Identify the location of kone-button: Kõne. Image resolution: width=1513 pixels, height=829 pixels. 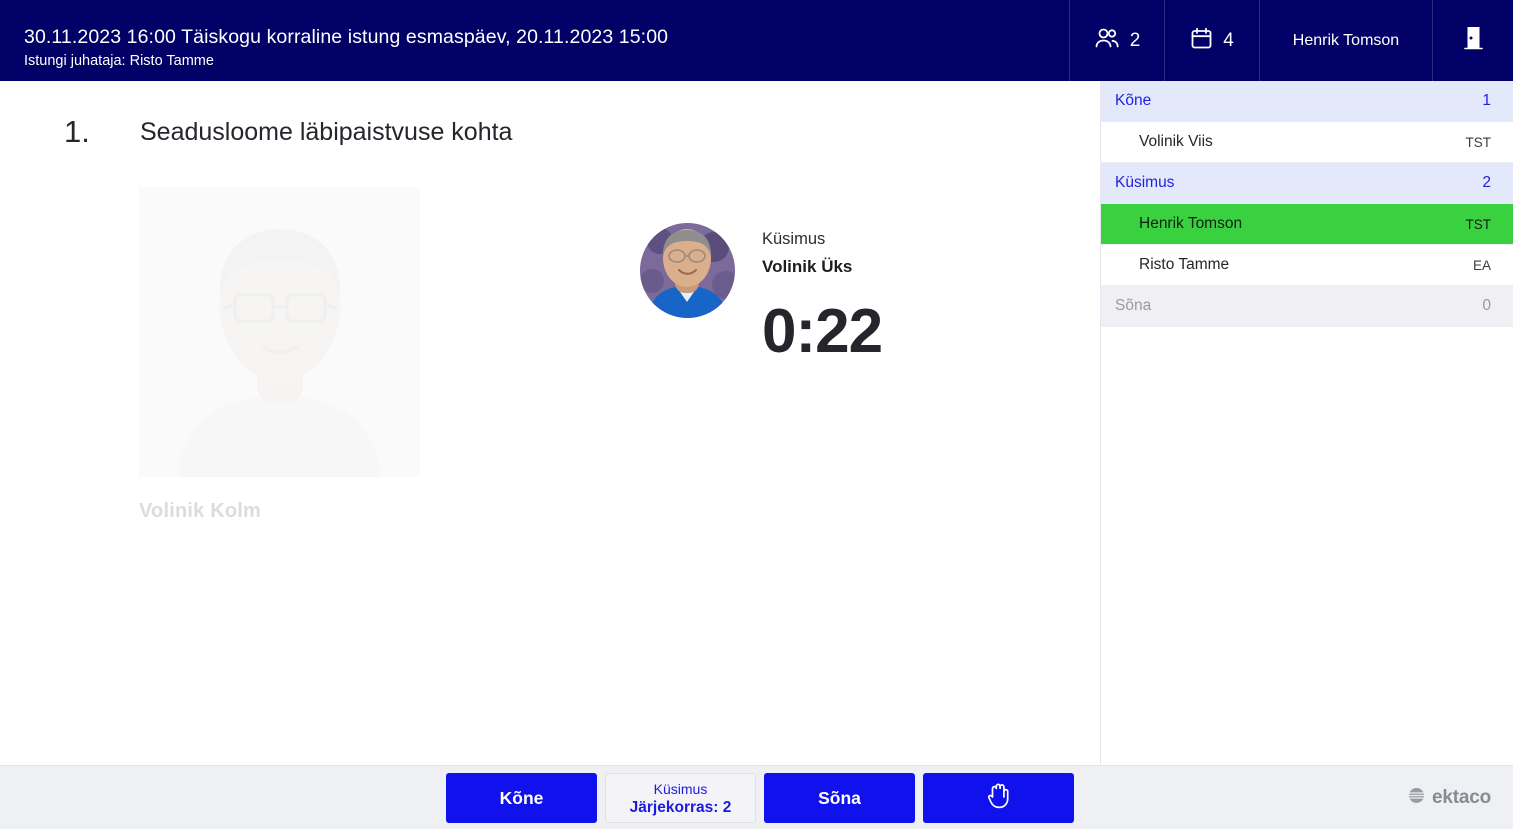
(521, 798).